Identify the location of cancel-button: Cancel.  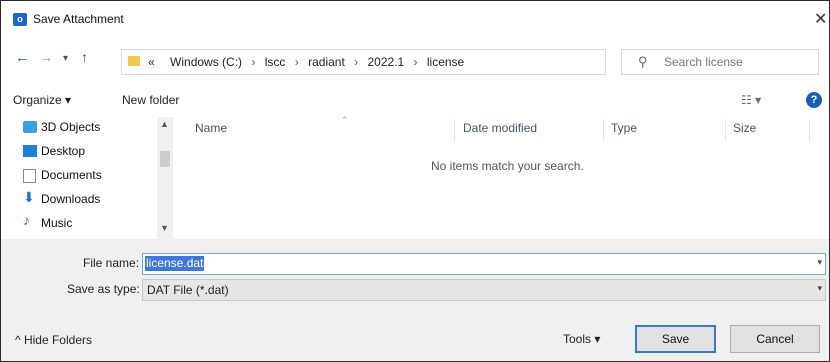
(775, 339).